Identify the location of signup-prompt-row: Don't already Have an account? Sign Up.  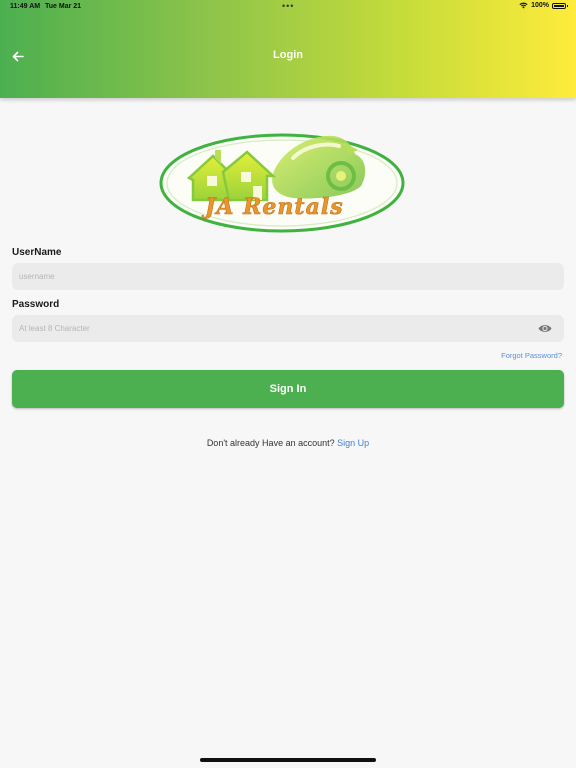
(288, 443).